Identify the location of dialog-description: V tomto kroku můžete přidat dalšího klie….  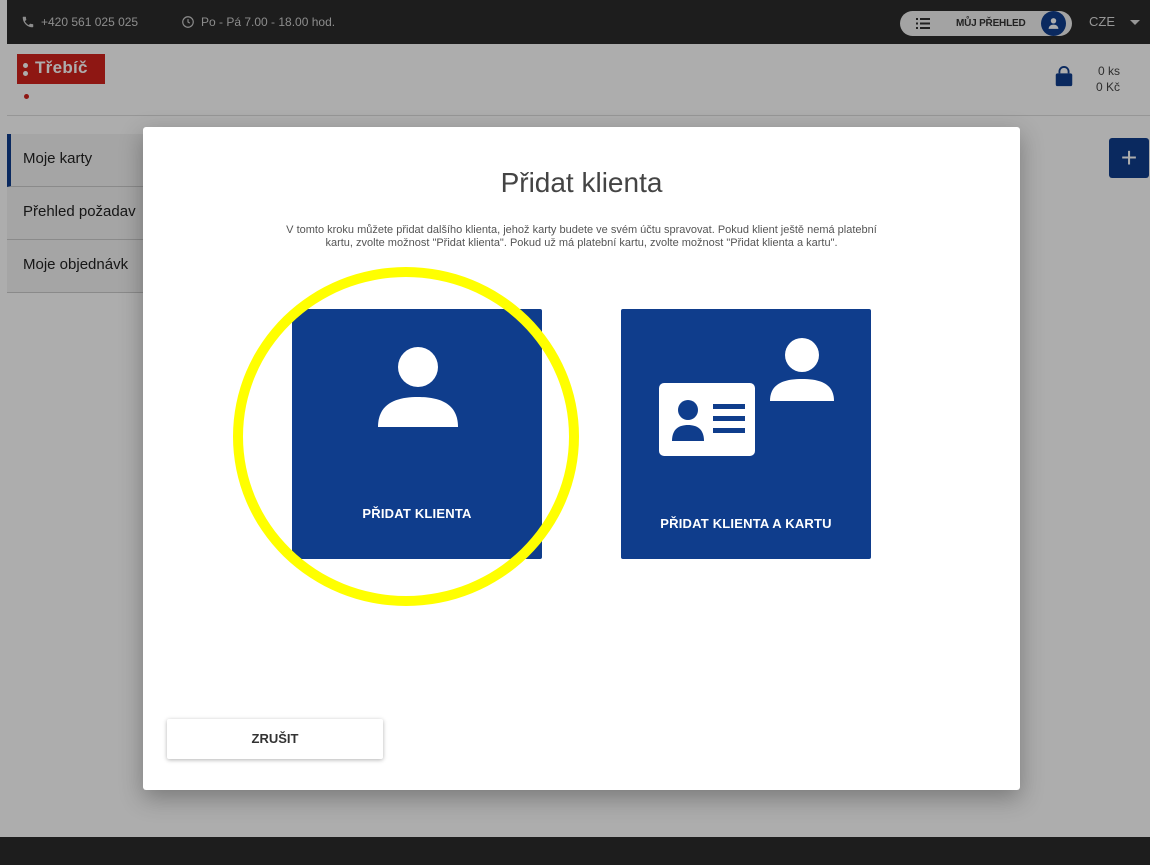
(581, 236).